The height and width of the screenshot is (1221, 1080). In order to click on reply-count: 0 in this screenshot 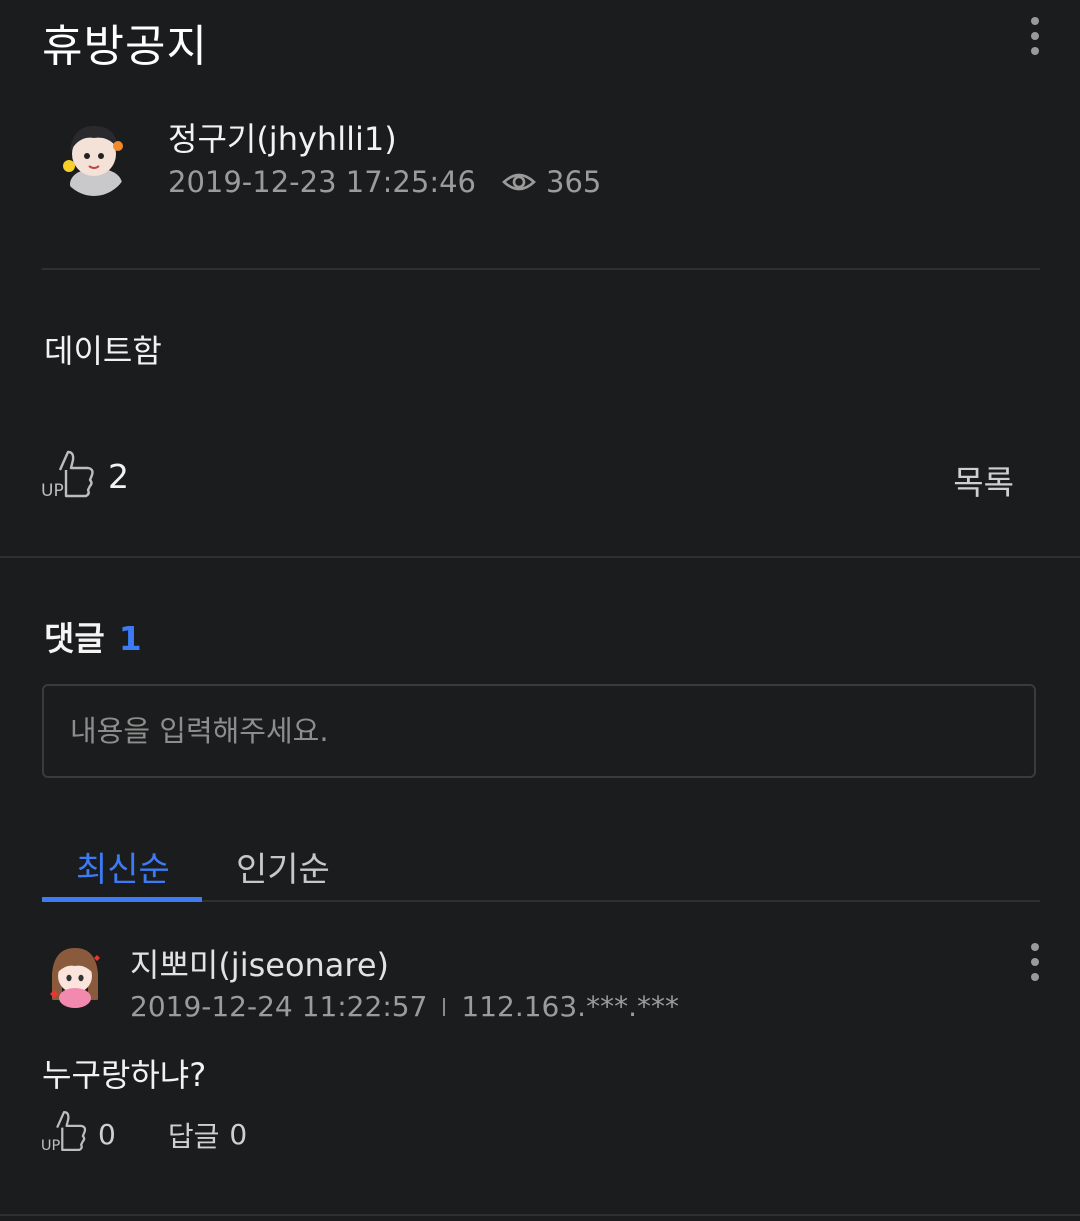, I will do `click(238, 1134)`.